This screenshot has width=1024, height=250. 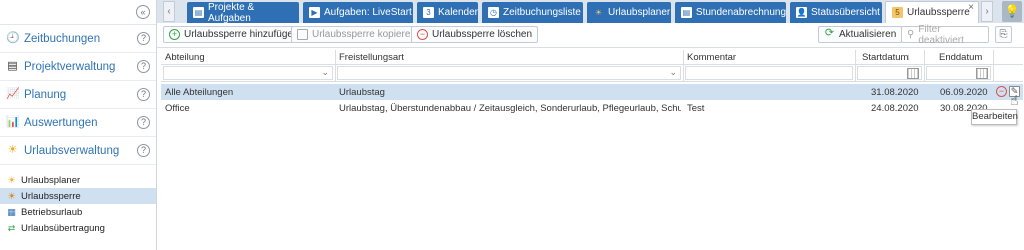 I want to click on tab-label: Stundenabrechnung, so click(x=740, y=12).